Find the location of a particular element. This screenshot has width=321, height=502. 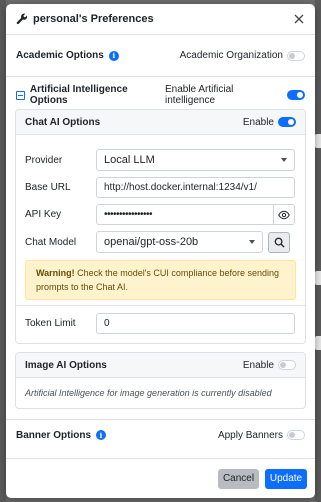

academic-org-toggle-group: Academic Organization is located at coordinates (242, 55).